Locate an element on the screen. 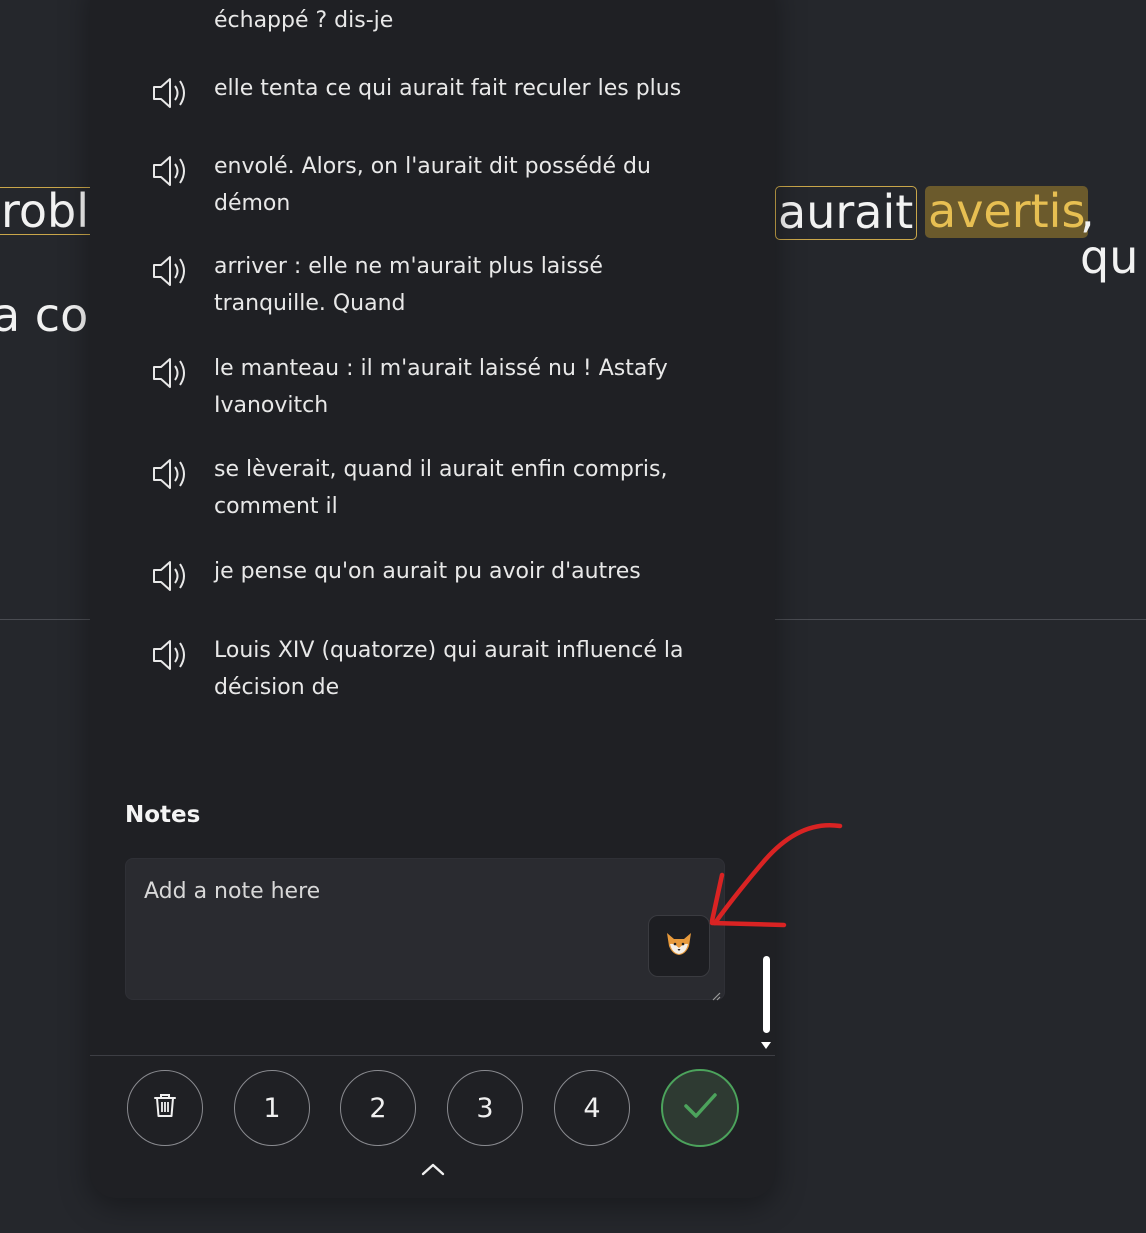 This screenshot has width=1146, height=1233. background-word-aurait: aurait is located at coordinates (846, 213).